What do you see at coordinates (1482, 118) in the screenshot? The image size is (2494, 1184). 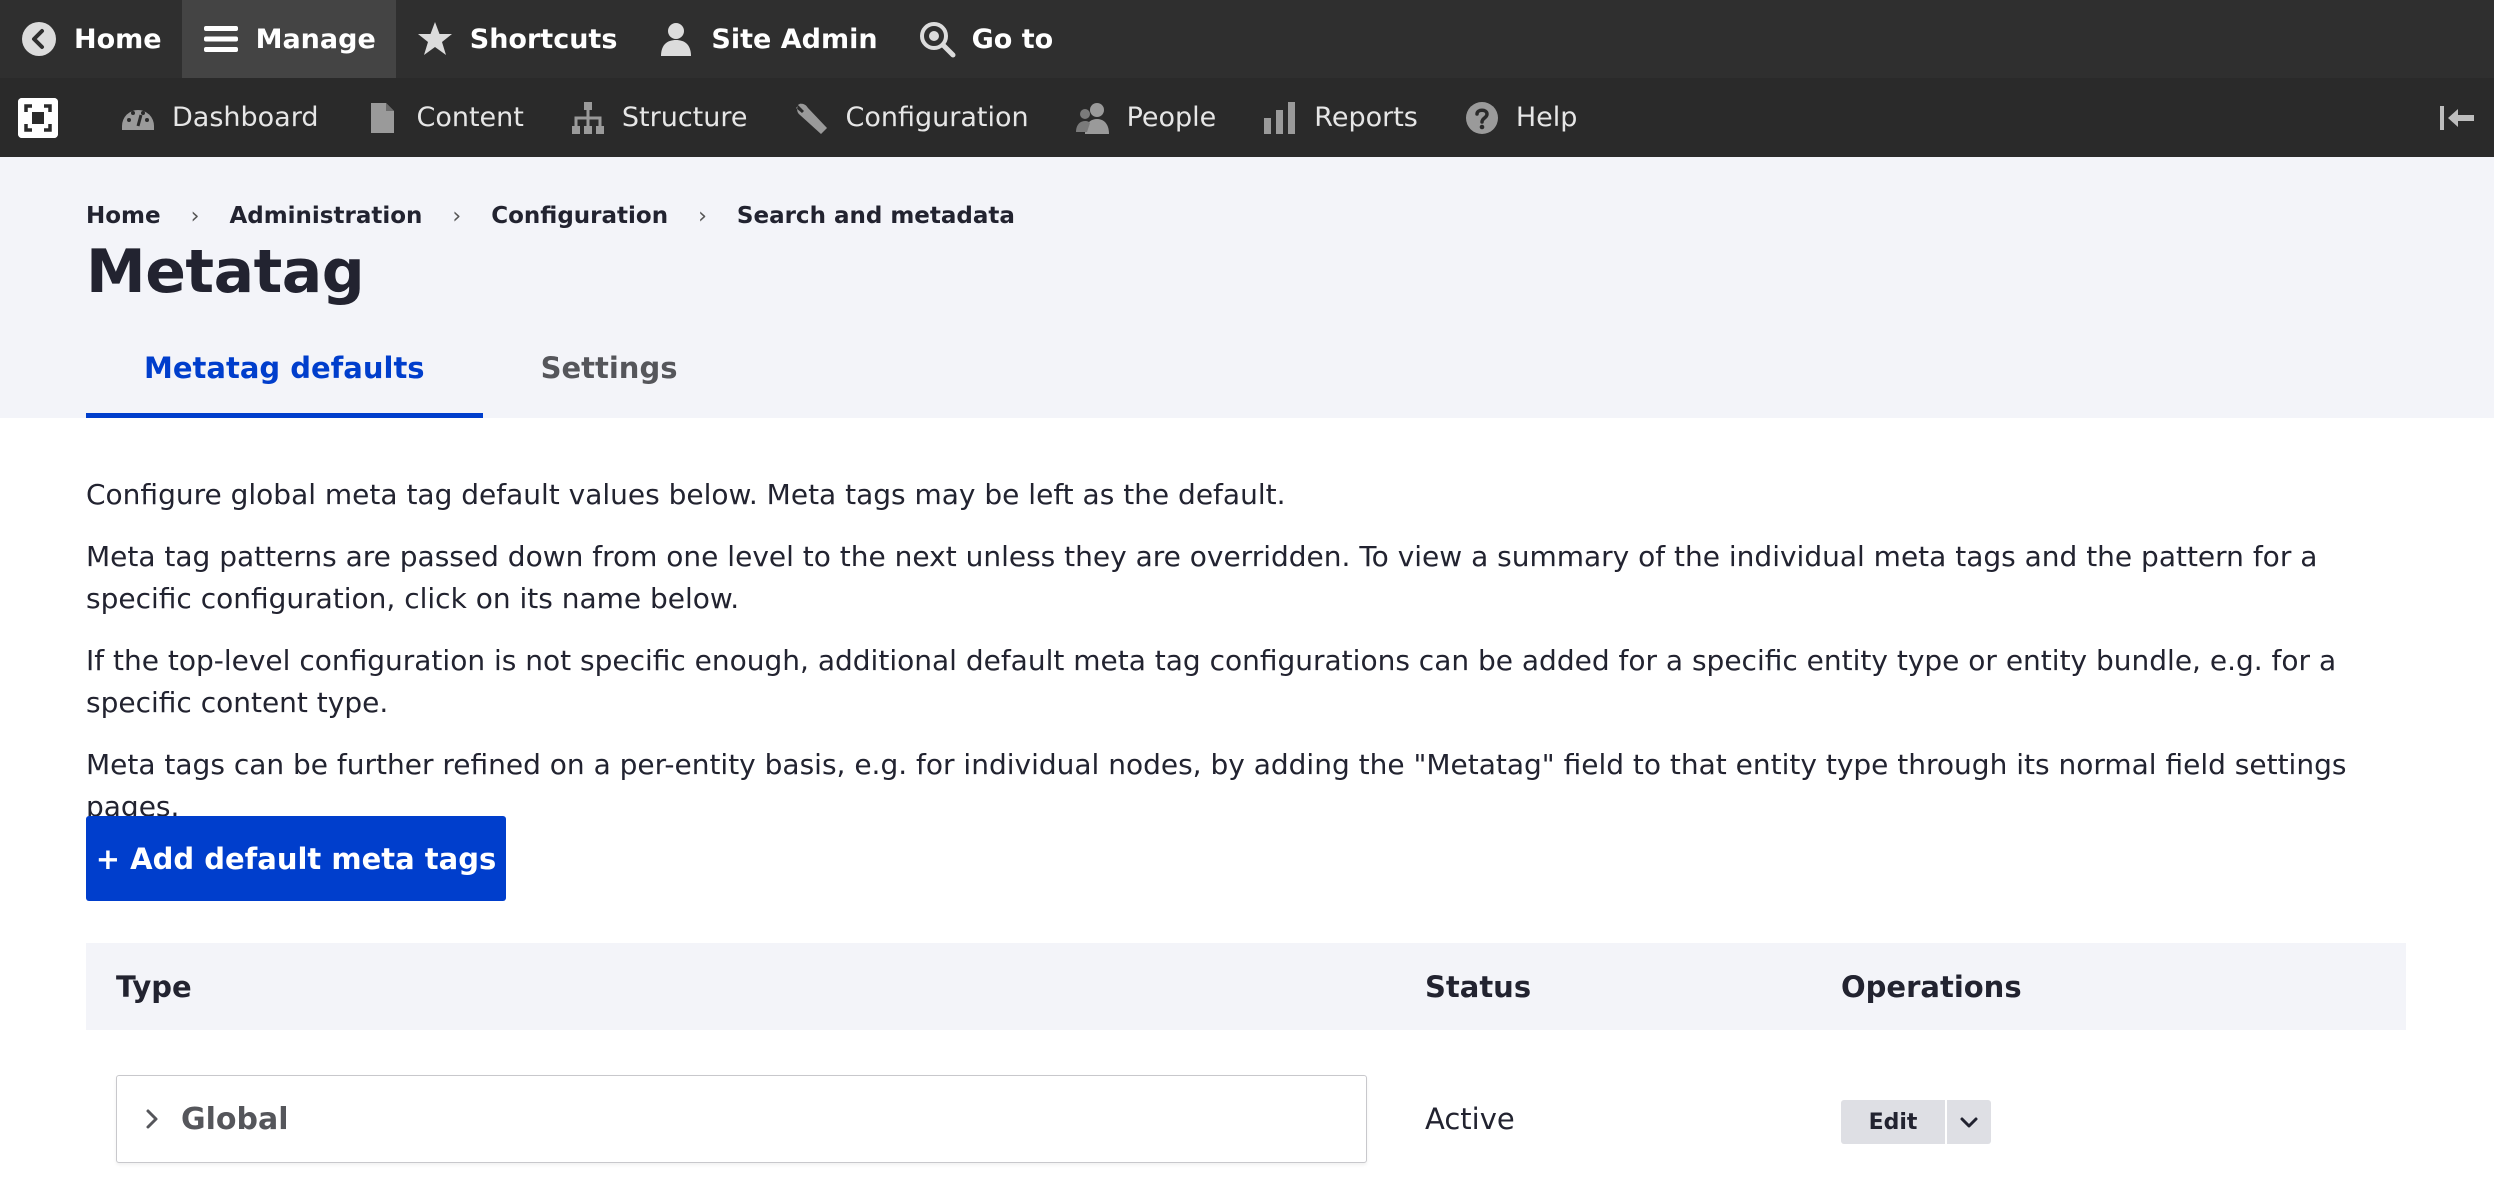 I see `help-icon` at bounding box center [1482, 118].